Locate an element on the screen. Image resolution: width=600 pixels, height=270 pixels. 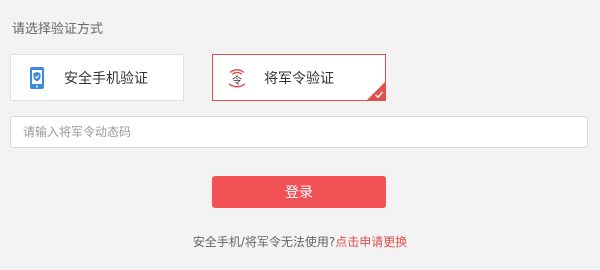
help-line: 安全手机/将军令无法使用?点击申请更换 is located at coordinates (300, 242).